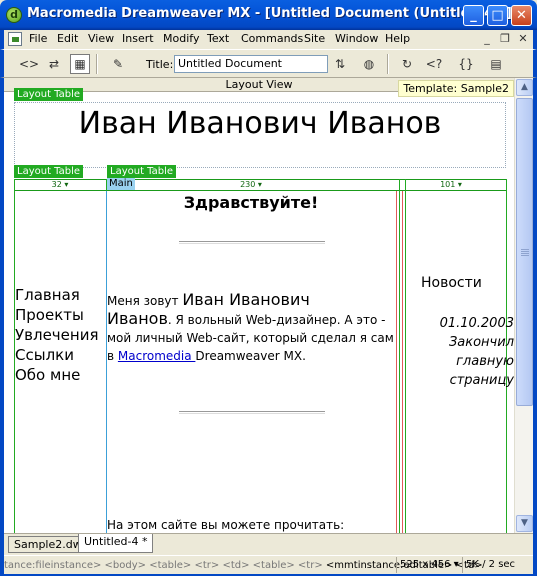 The image size is (537, 576). I want to click on design-view-icon: ▦, so click(80, 64).